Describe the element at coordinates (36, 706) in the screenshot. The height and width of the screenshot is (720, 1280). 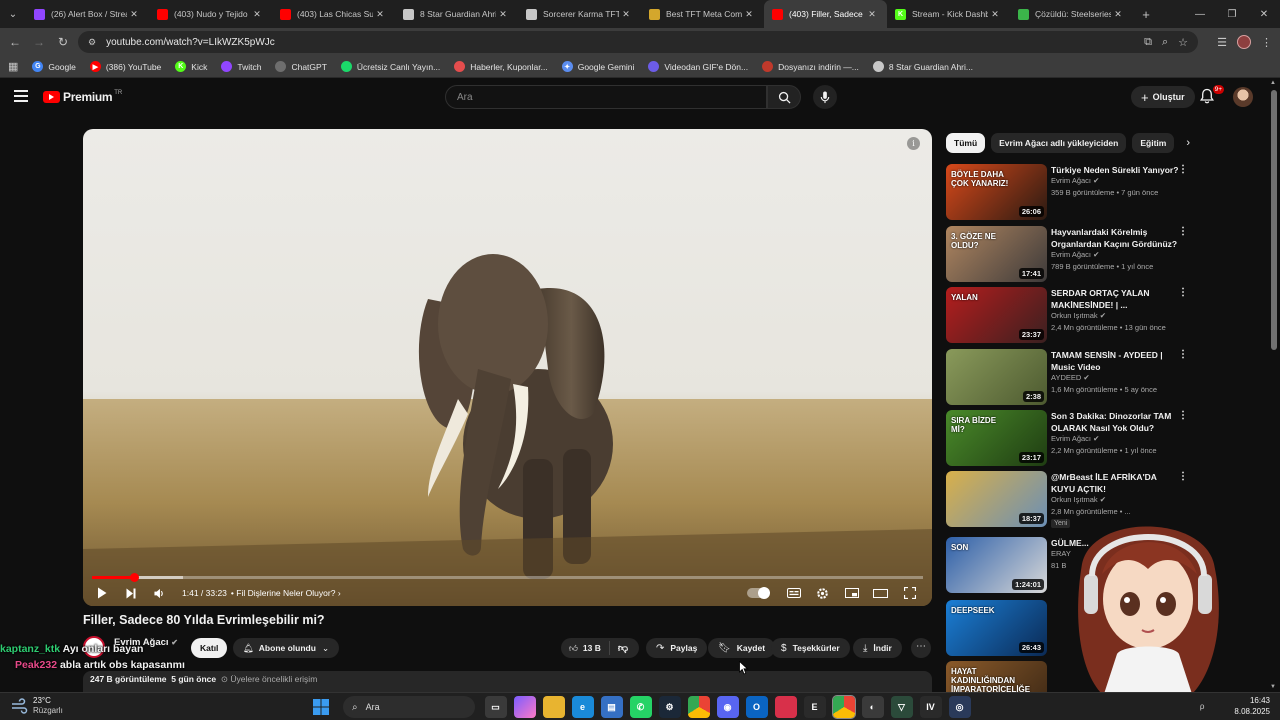
I see `weather-widget: 23°C Rüzgarlı` at that location.